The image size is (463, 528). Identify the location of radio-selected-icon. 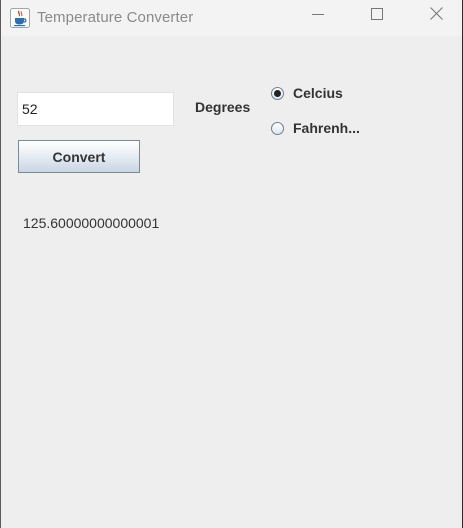
(277, 93).